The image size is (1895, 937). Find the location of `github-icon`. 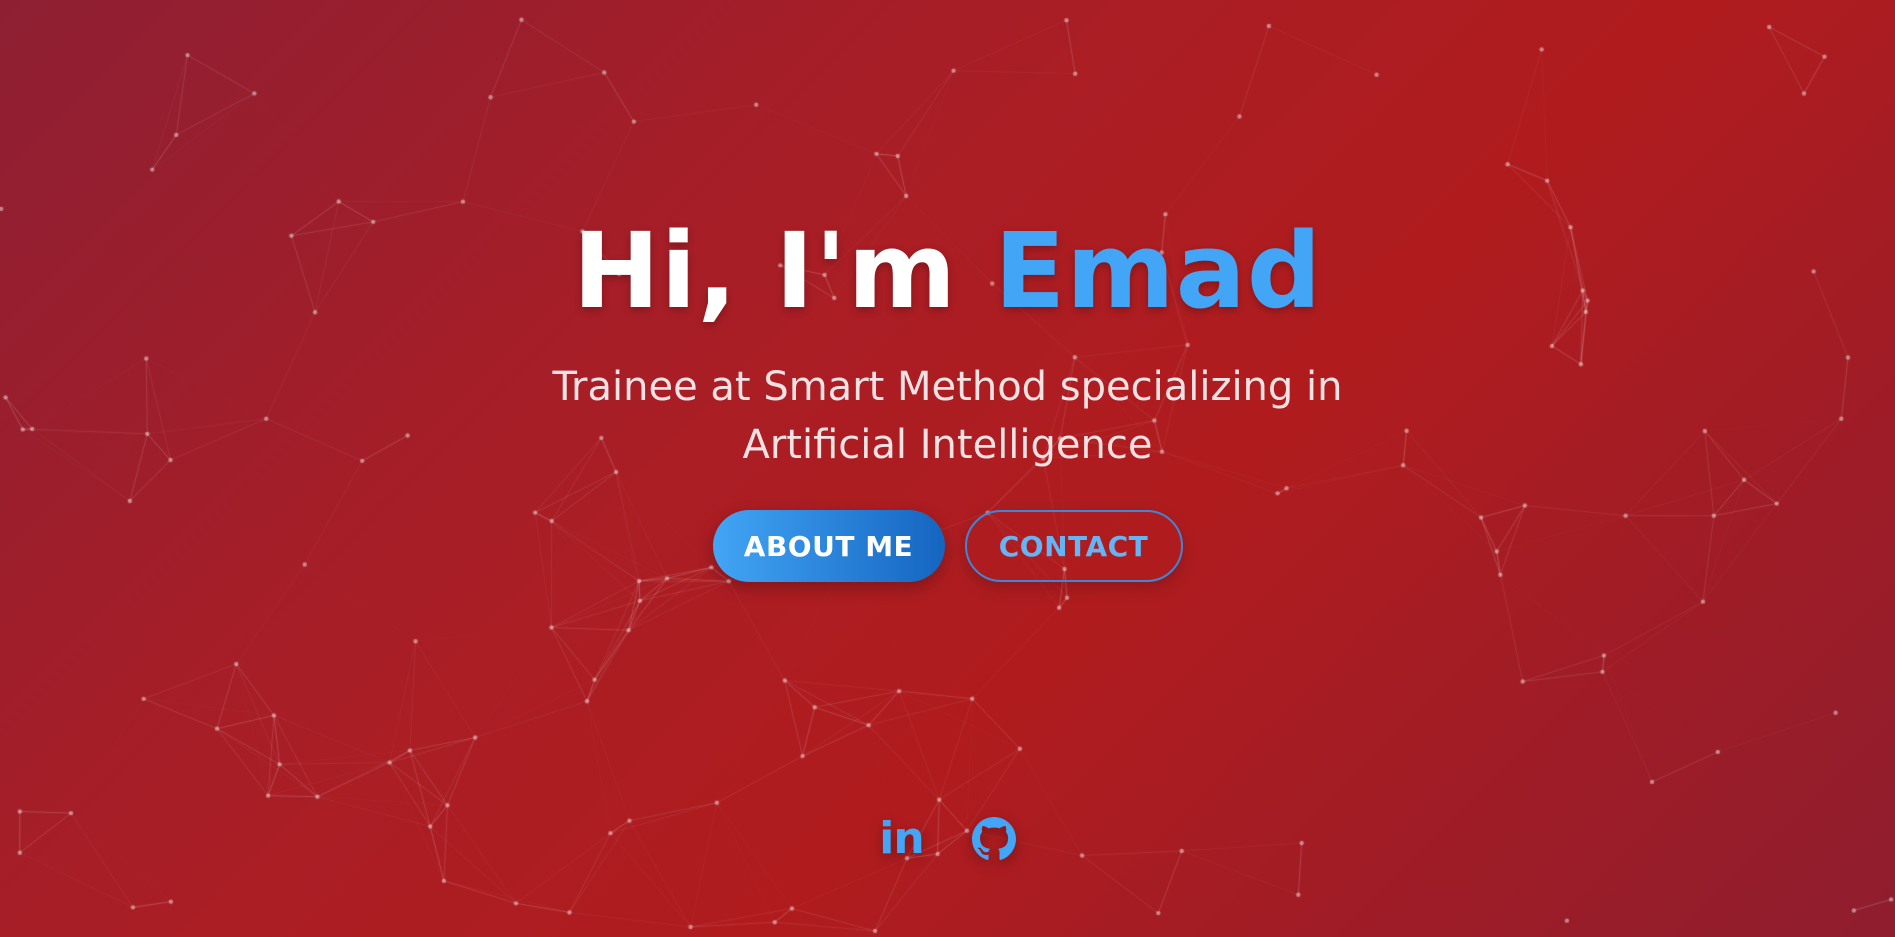

github-icon is located at coordinates (994, 839).